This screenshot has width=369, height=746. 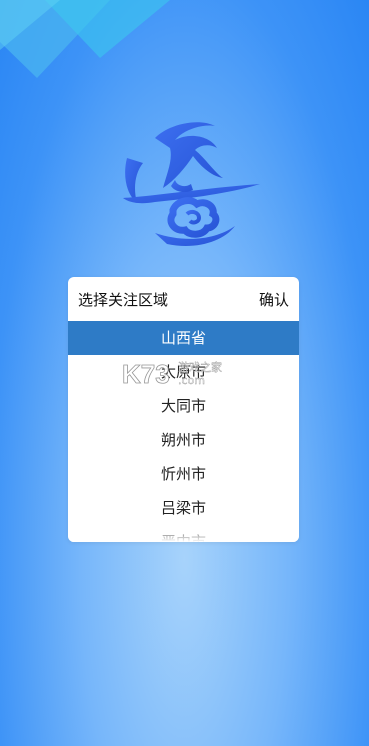 I want to click on list-item: 吕梁市, so click(x=183, y=508).